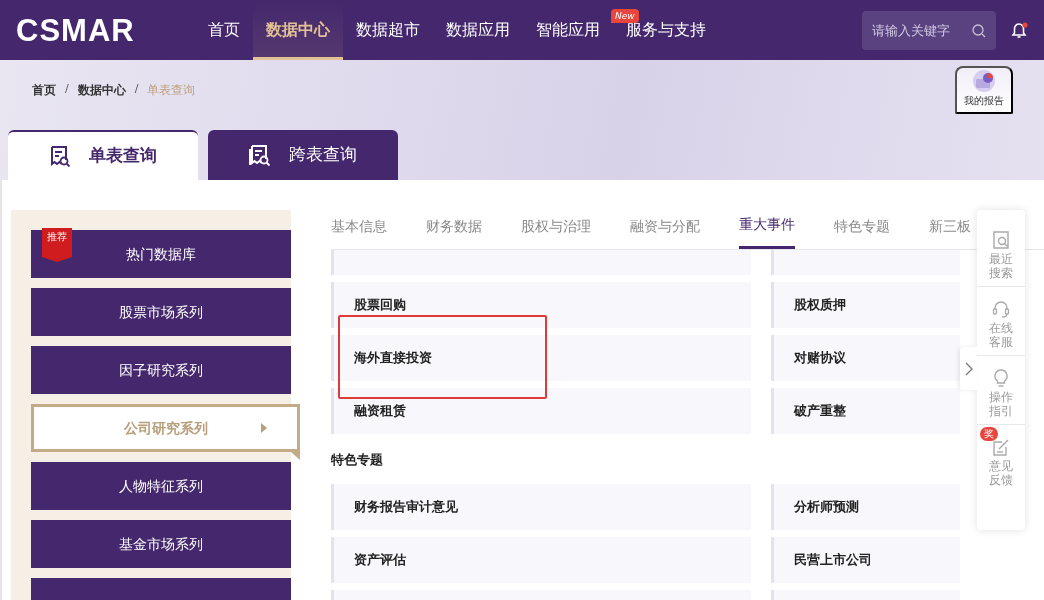 The height and width of the screenshot is (600, 1044). What do you see at coordinates (865, 506) in the screenshot?
I see `table-item: 分析师预测` at bounding box center [865, 506].